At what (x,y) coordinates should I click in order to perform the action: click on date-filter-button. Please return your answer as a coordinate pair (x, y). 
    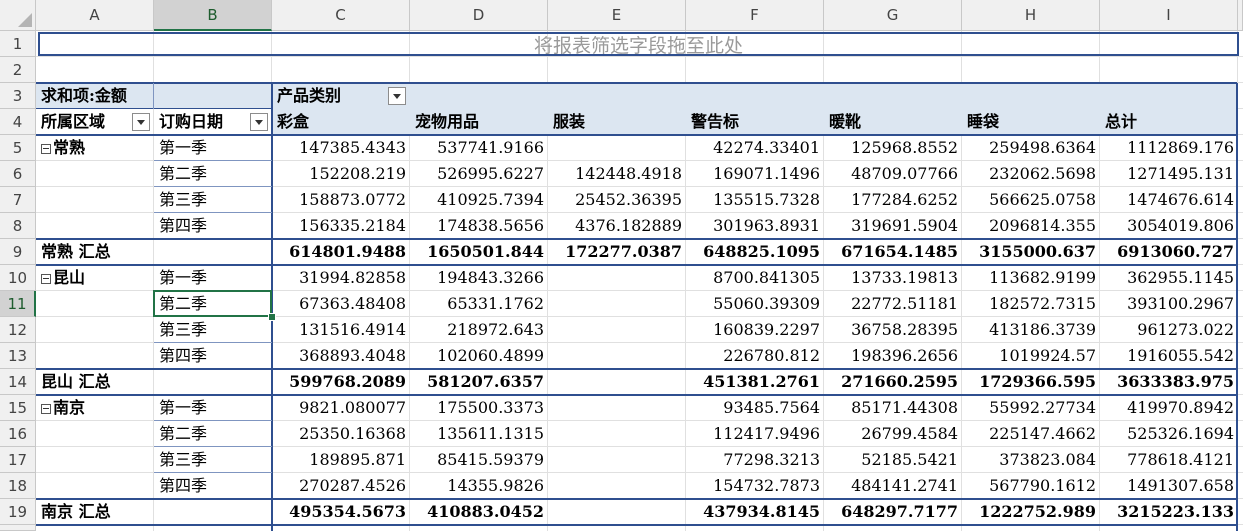
    Looking at the image, I should click on (259, 122).